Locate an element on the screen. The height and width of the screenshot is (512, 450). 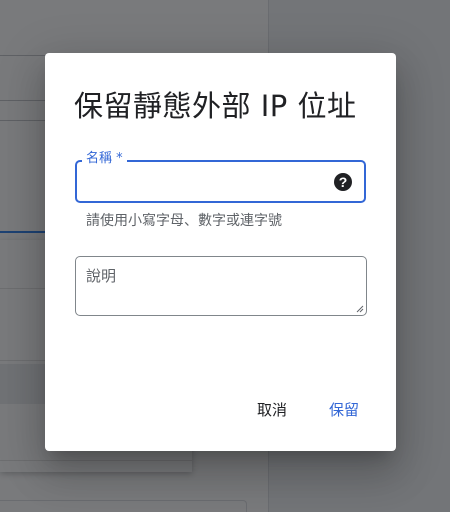
description-field is located at coordinates (221, 286).